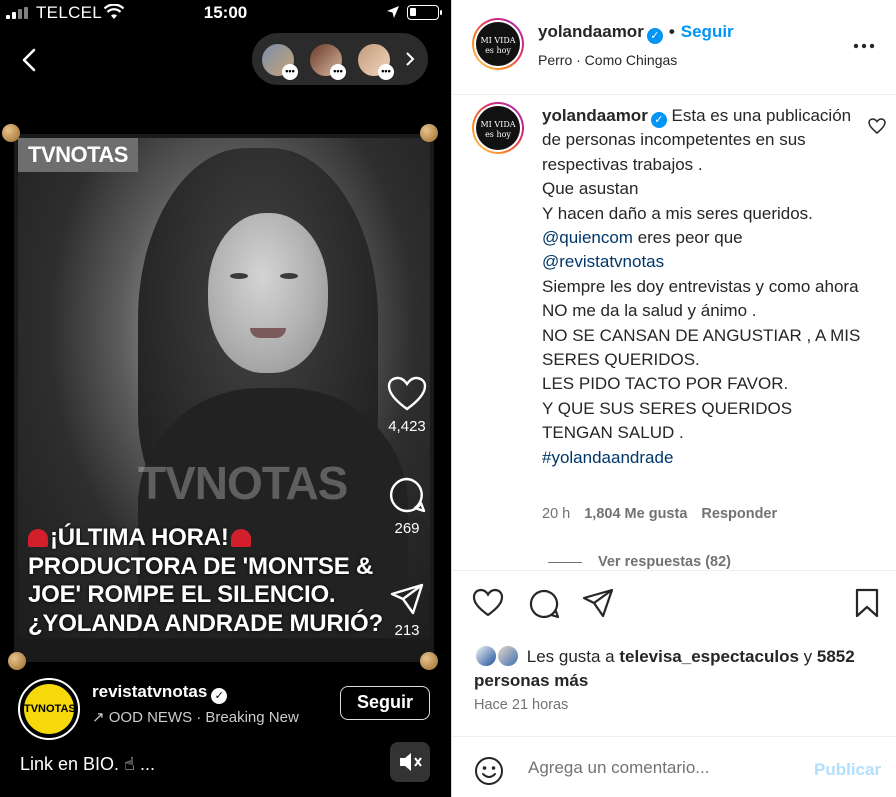 This screenshot has width=896, height=797. Describe the element at coordinates (709, 656) in the screenshot. I see `liker-username: televisa_espectaculos` at that location.